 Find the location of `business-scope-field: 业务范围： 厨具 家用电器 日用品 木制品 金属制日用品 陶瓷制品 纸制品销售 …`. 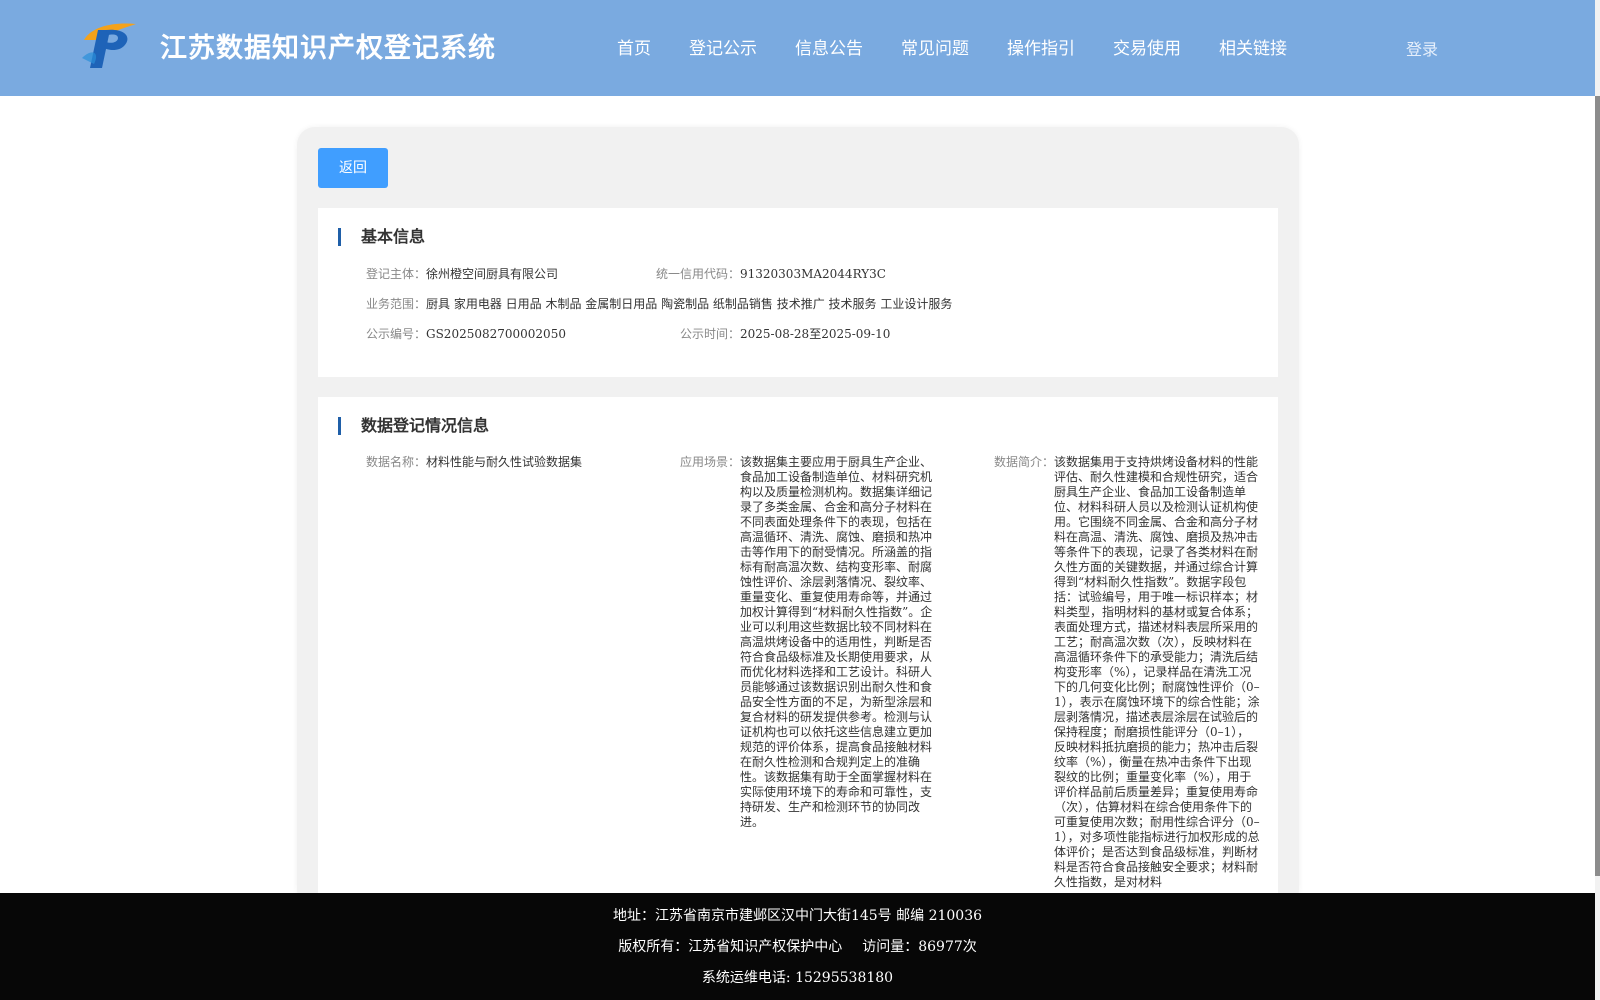

business-scope-field: 业务范围： 厨具 家用电器 日用品 木制品 金属制日用品 陶瓷制品 纸制品销售 … is located at coordinates (816, 305).